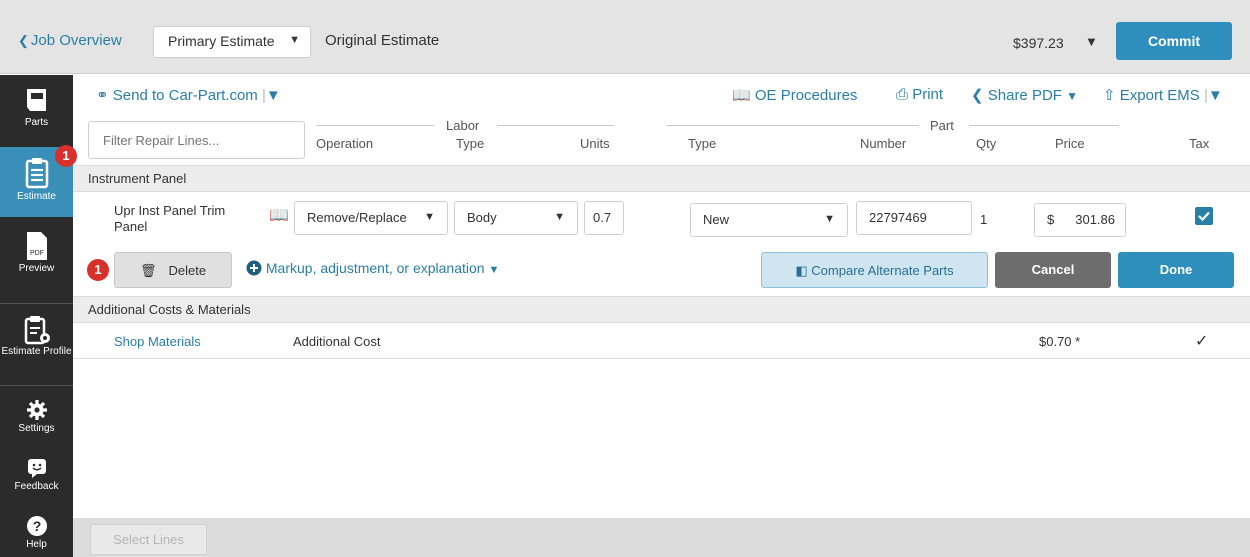  Describe the element at coordinates (102, 95) in the screenshot. I see `share-nodes-icon: ⚭` at that location.